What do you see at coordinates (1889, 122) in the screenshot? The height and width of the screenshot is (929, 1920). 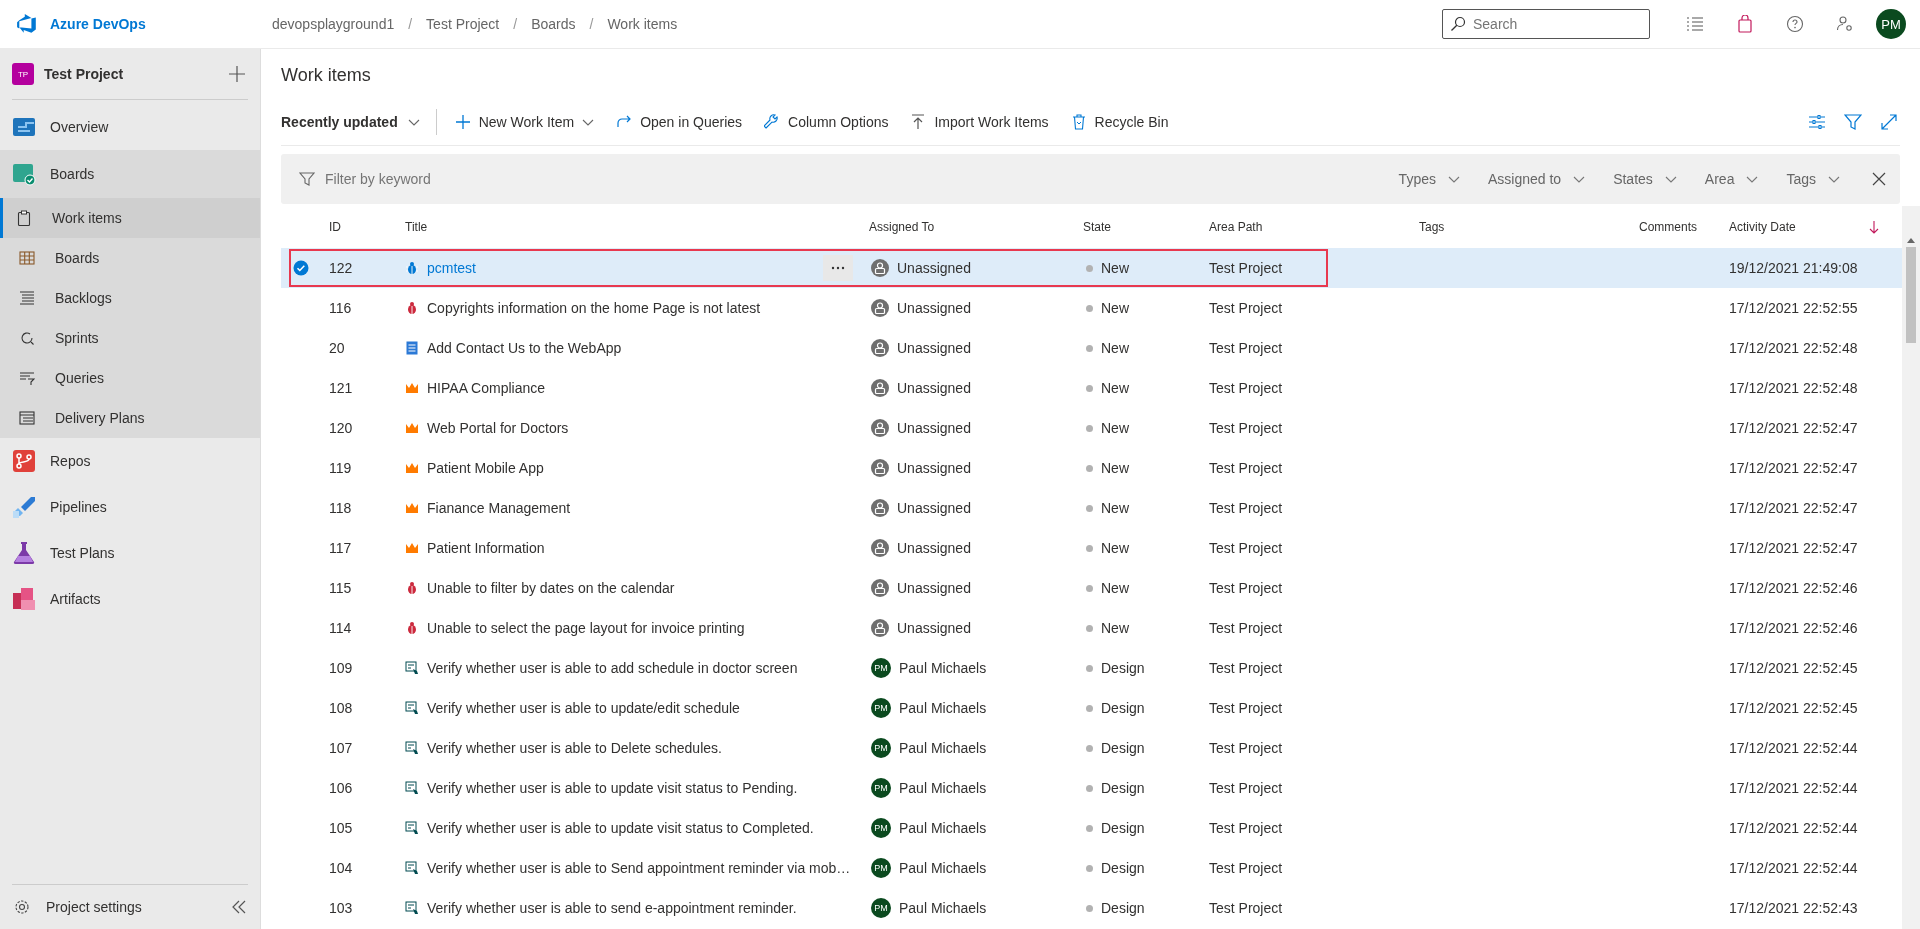 I see `expand-icon` at bounding box center [1889, 122].